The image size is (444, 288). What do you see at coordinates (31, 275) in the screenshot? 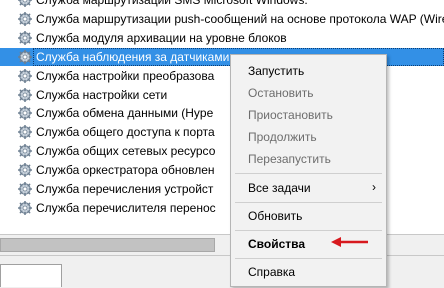
I see `tab-extended` at bounding box center [31, 275].